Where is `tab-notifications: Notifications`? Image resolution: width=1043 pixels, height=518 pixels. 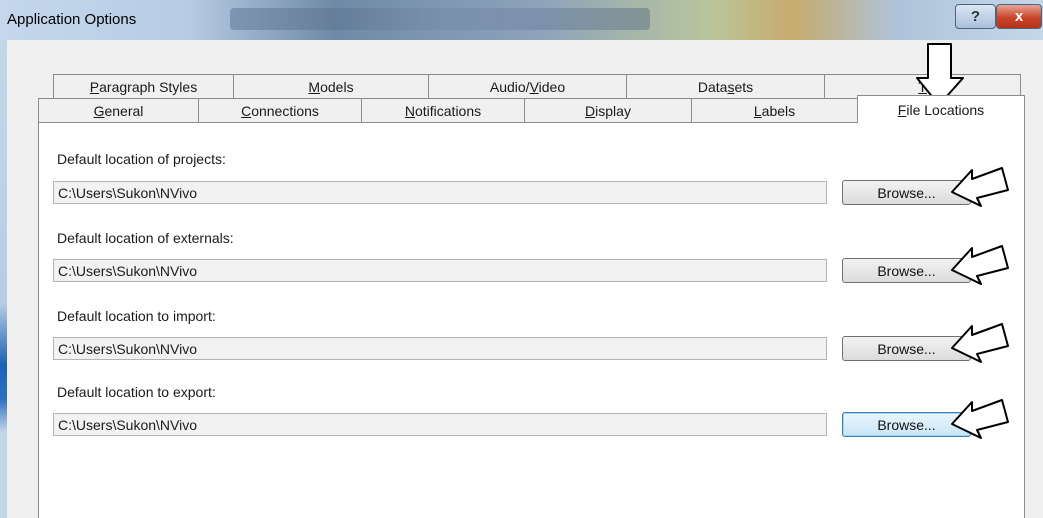 tab-notifications: Notifications is located at coordinates (443, 110).